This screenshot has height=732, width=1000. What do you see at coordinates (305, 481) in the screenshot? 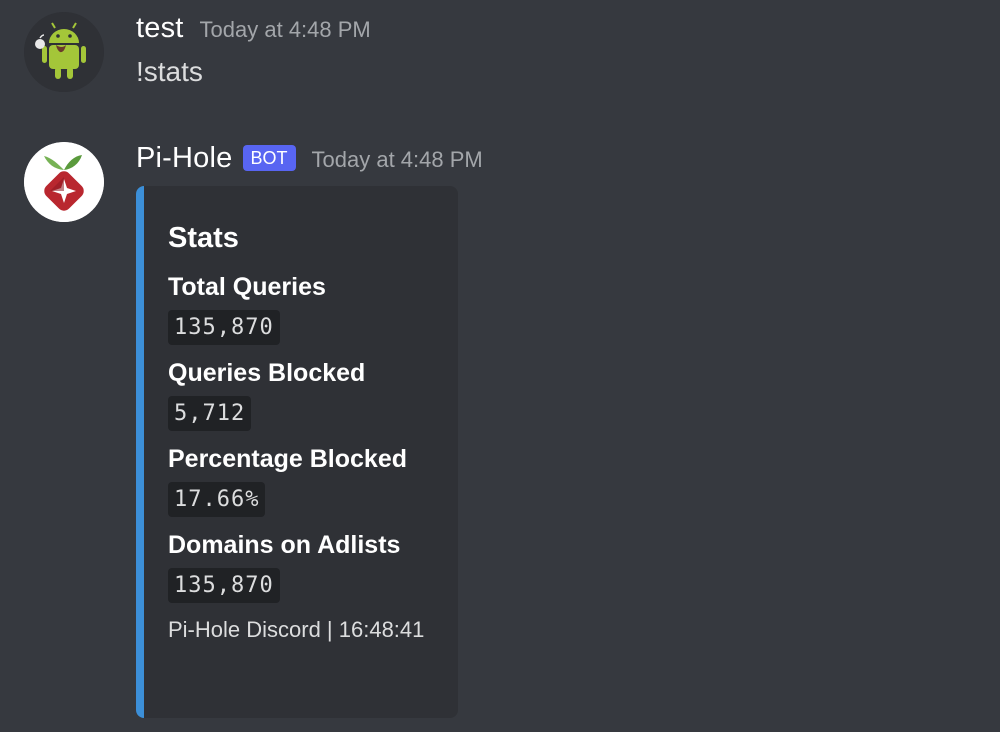
I see `embed-field: Percentage Blocked 17.66%` at bounding box center [305, 481].